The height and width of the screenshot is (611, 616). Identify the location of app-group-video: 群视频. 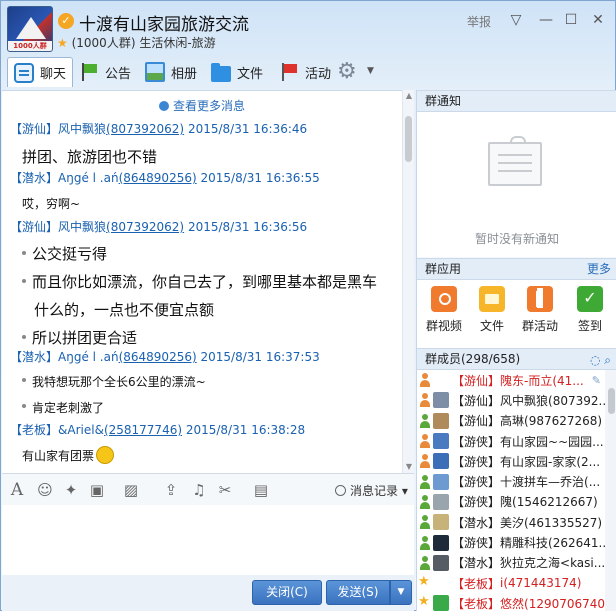
(444, 310).